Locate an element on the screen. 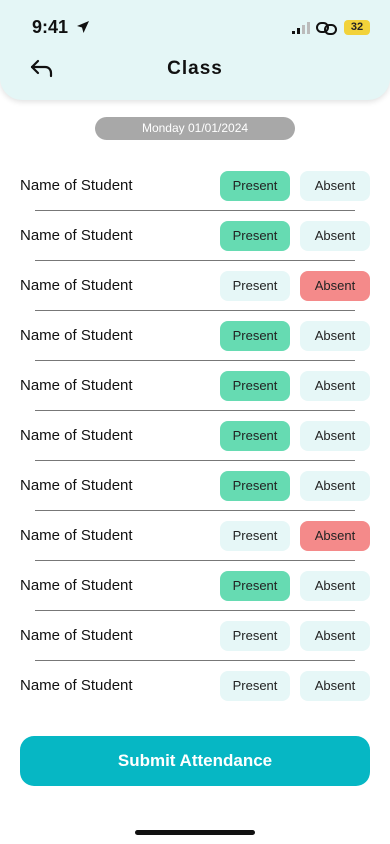 The width and height of the screenshot is (390, 844). status-icons: 32 is located at coordinates (331, 27).